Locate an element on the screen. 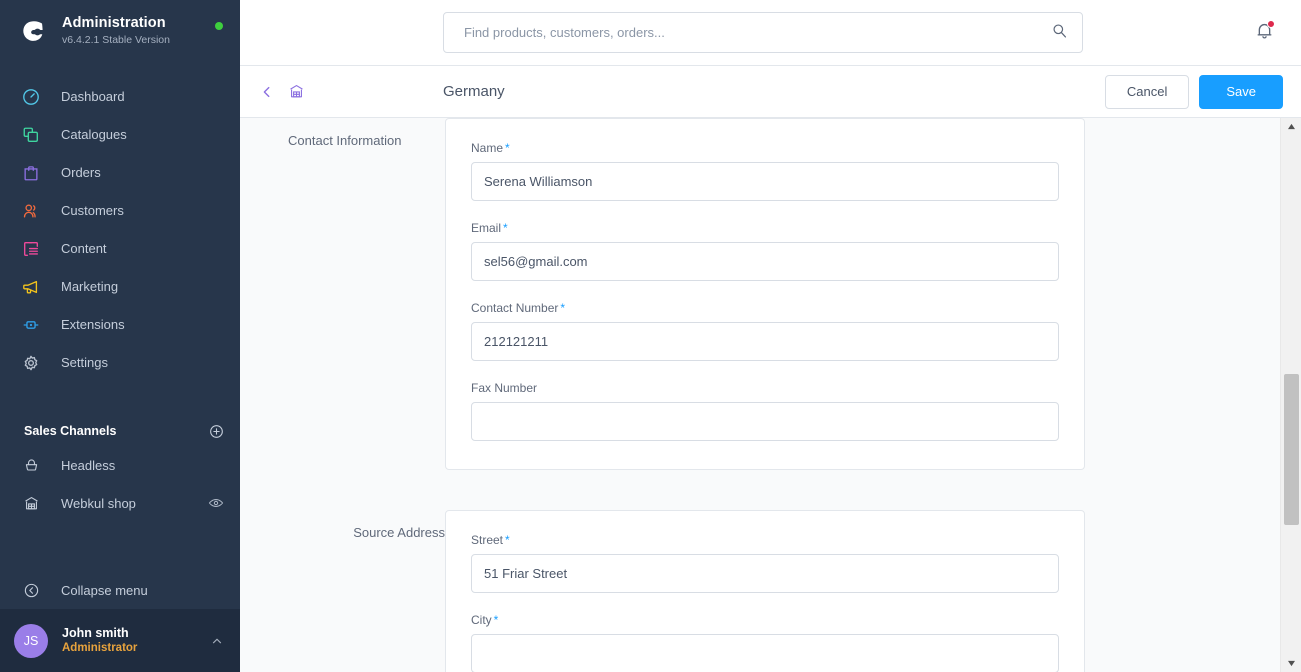  sidebar-item-label: Catalogues is located at coordinates (94, 134).